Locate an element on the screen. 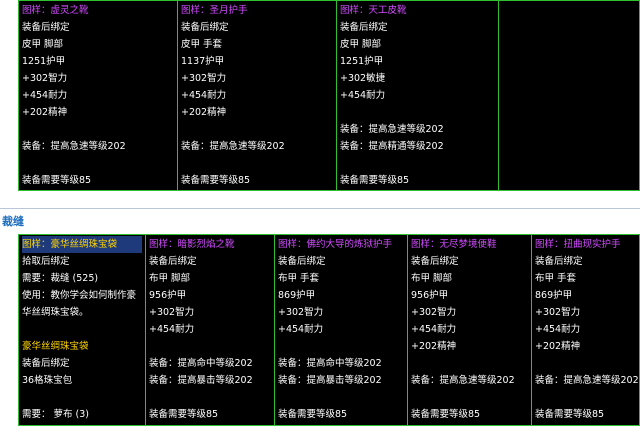  item-title-name: 暗影烈焰之靴 is located at coordinates (206, 244).